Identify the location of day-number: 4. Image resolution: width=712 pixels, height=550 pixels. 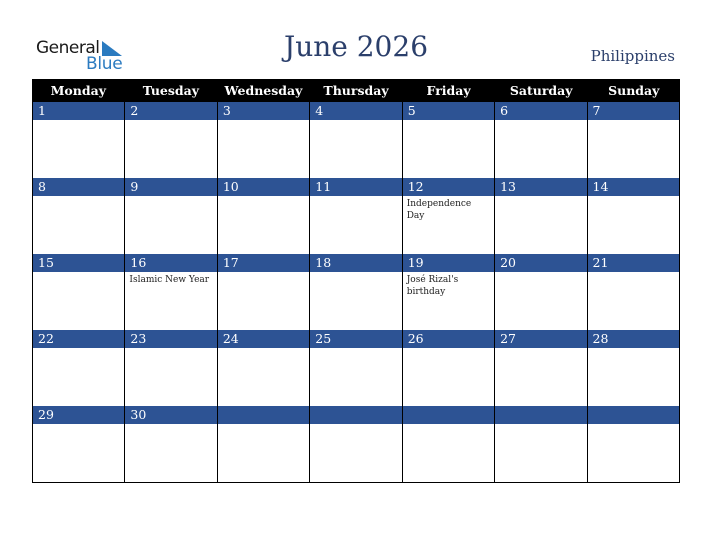
(356, 111).